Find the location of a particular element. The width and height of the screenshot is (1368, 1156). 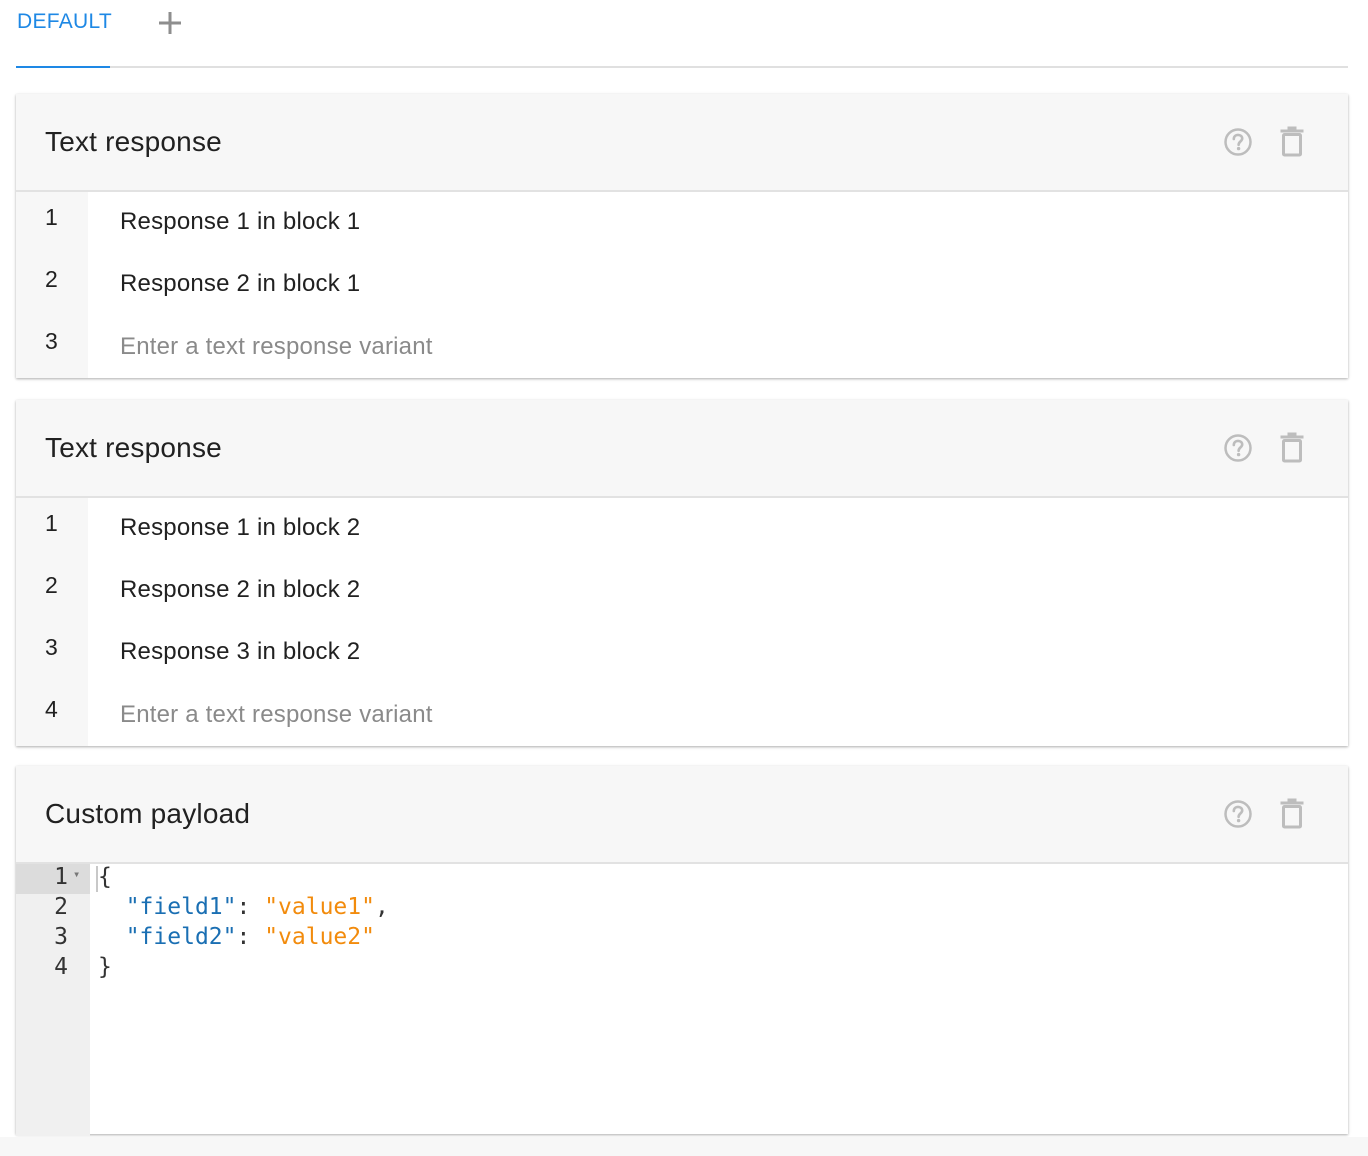

tab-bar: DEFAULT is located at coordinates (682, 34).